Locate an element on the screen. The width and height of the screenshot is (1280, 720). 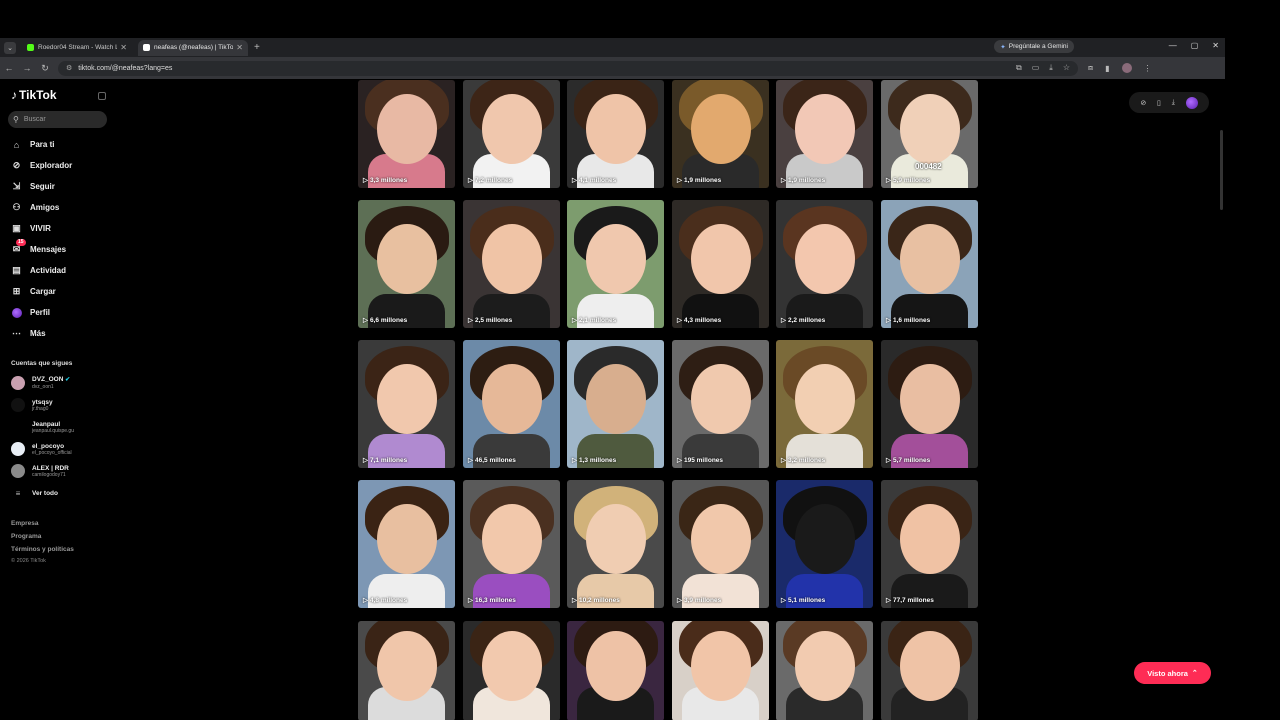
video-thumbnail: ▷ 77,7 millones is located at coordinates (929, 544).